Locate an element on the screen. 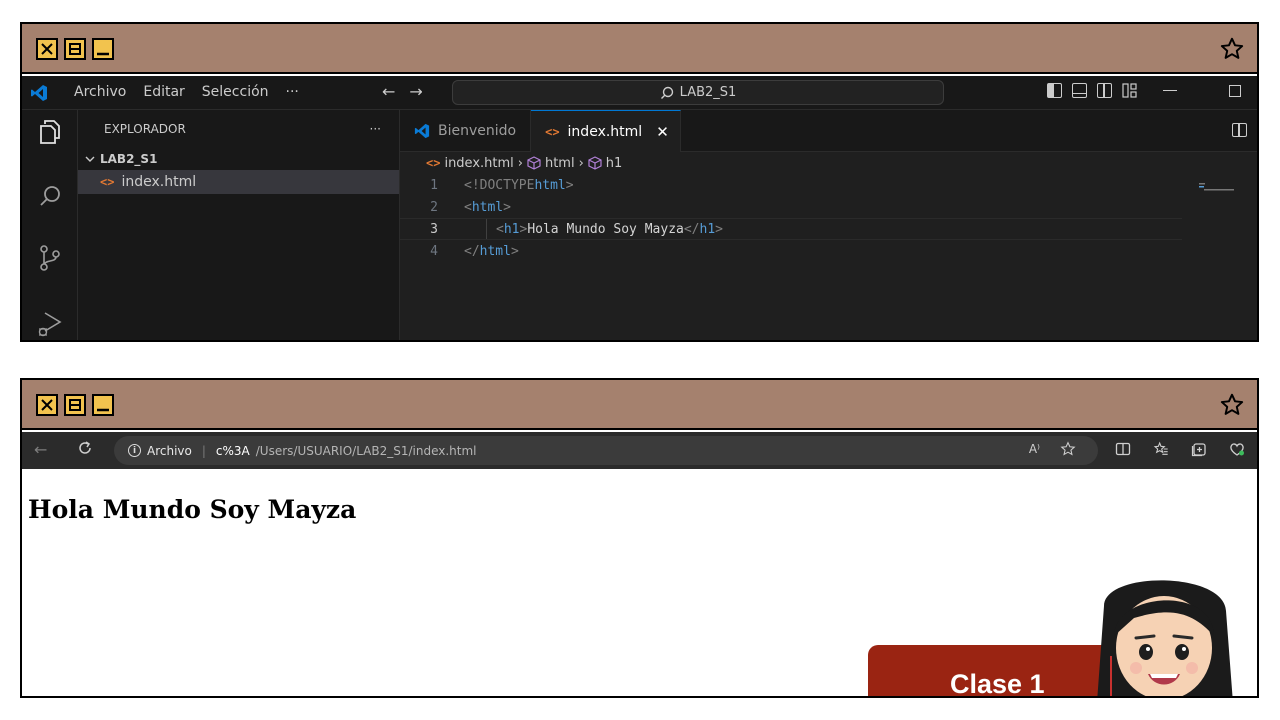 The width and height of the screenshot is (1280, 720). explorer-activity is located at coordinates (50, 132).